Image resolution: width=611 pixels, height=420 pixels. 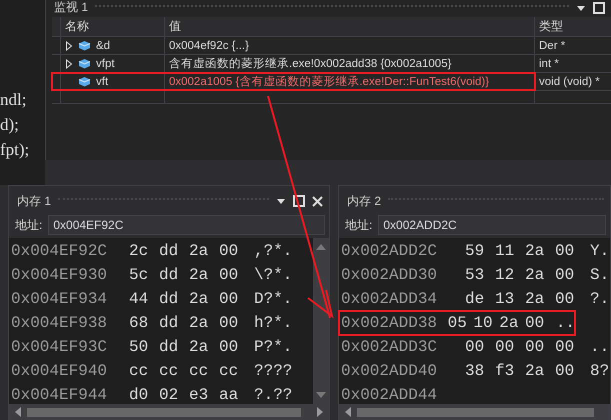 What do you see at coordinates (229, 395) in the screenshot?
I see `memory-byte: aa` at bounding box center [229, 395].